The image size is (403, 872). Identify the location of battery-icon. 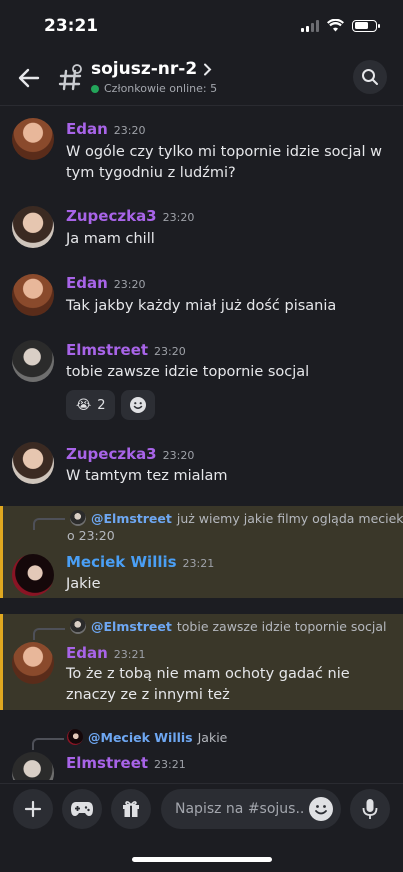
(366, 25).